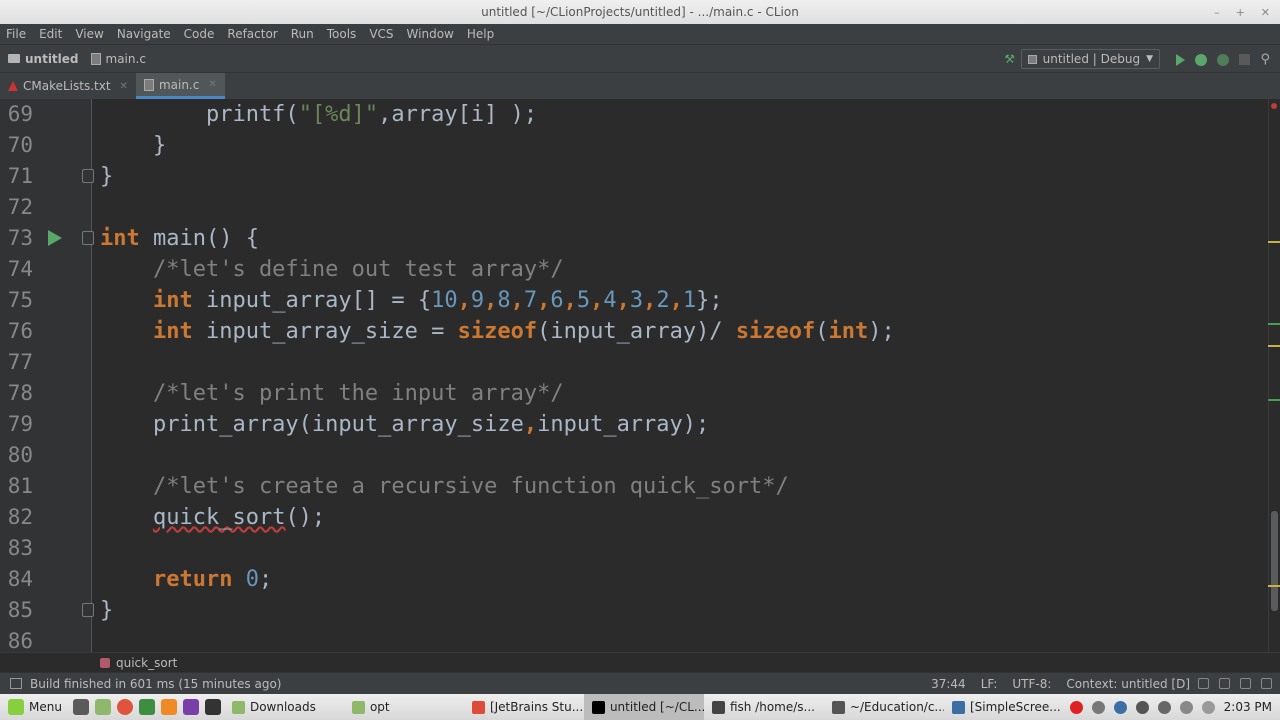 The height and width of the screenshot is (720, 1280). What do you see at coordinates (16, 34) in the screenshot?
I see `menu-file: File` at bounding box center [16, 34].